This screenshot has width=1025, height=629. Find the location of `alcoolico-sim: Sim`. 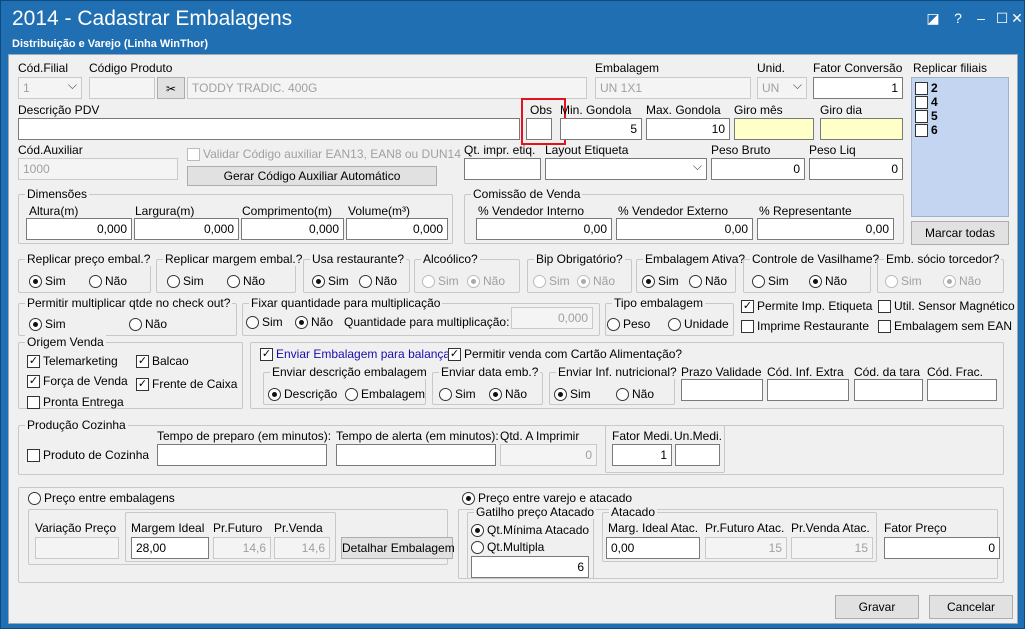

alcoolico-sim: Sim is located at coordinates (440, 281).